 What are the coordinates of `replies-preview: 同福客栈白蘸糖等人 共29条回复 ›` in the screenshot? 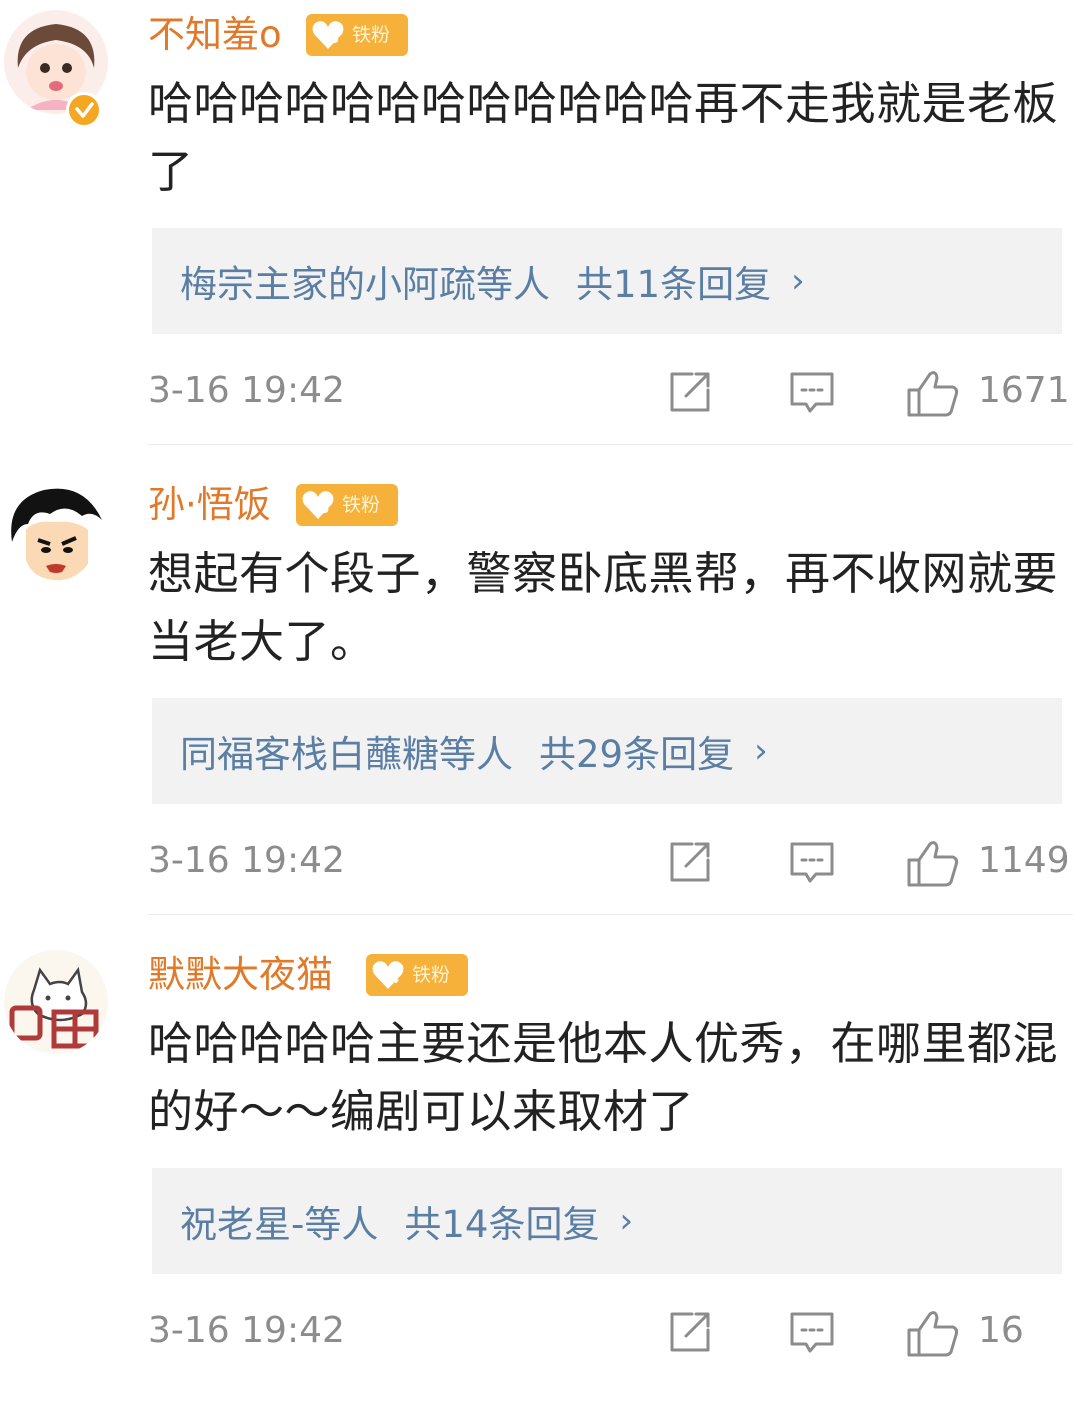 It's located at (607, 751).